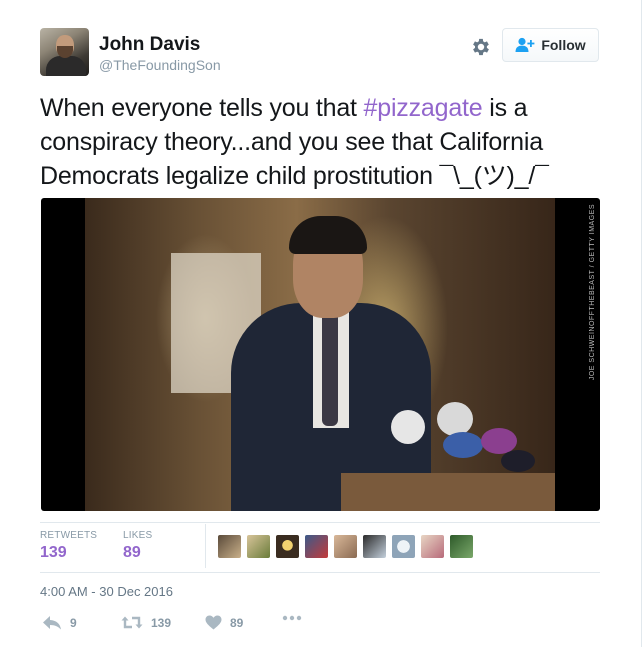 The width and height of the screenshot is (642, 647). I want to click on display-name: John Davis, so click(149, 45).